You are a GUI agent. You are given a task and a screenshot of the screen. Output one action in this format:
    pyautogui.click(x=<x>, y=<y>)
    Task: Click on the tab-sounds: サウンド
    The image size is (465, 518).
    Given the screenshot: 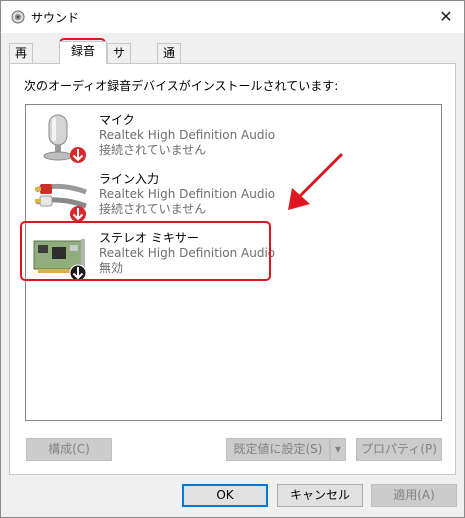 What is the action you would take?
    pyautogui.click(x=119, y=80)
    